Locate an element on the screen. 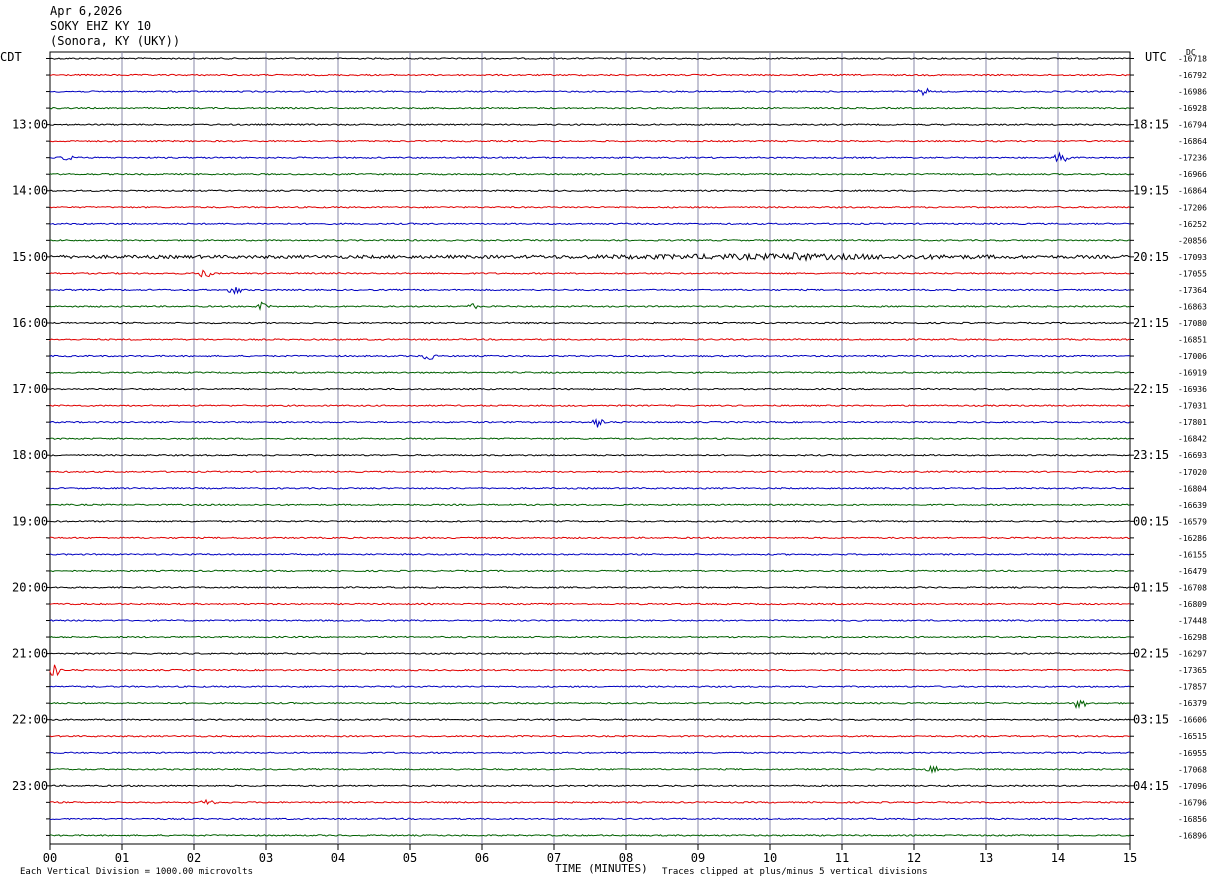 This screenshot has height=886, width=1210. x-tick-label: 10 is located at coordinates (770, 858).